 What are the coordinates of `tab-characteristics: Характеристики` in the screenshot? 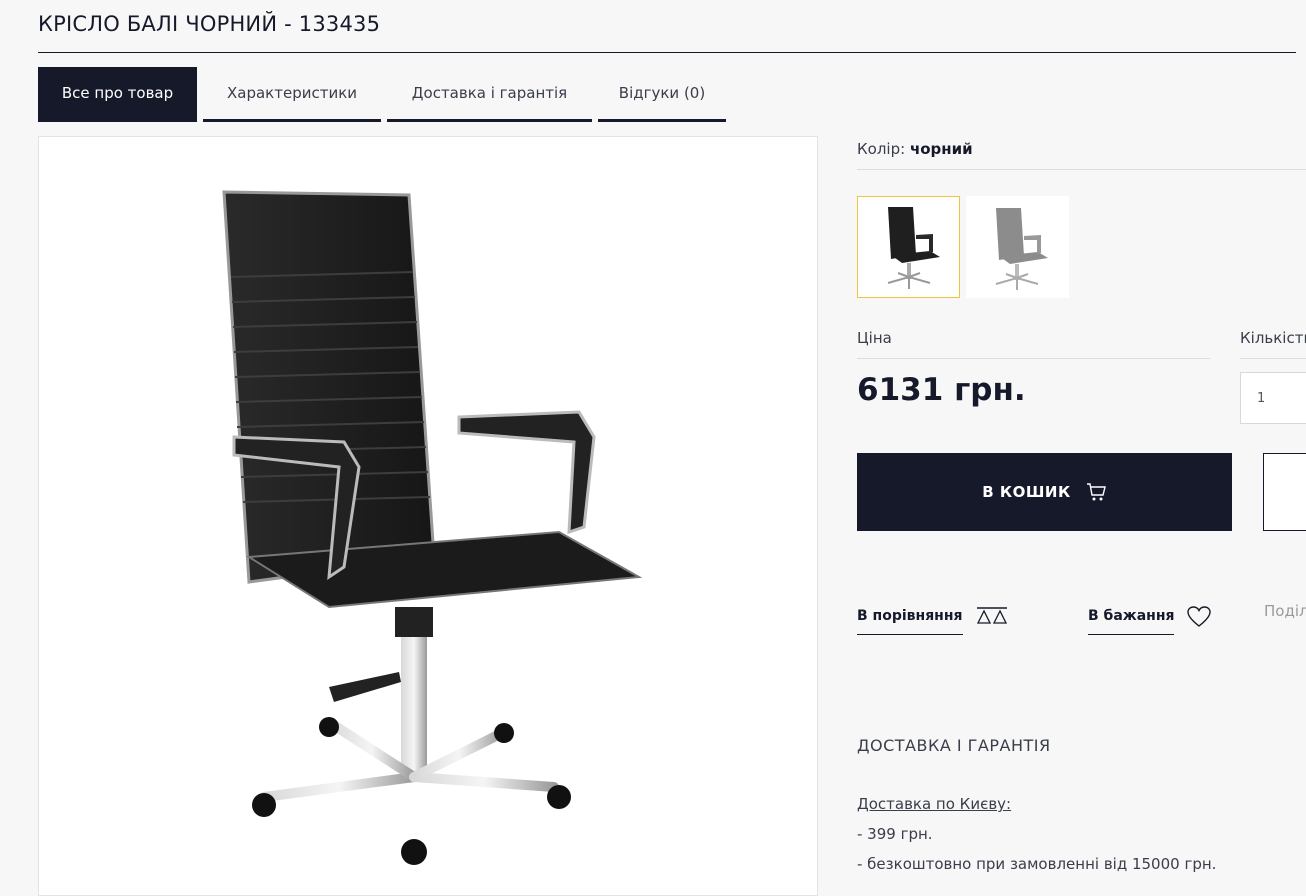 It's located at (292, 94).